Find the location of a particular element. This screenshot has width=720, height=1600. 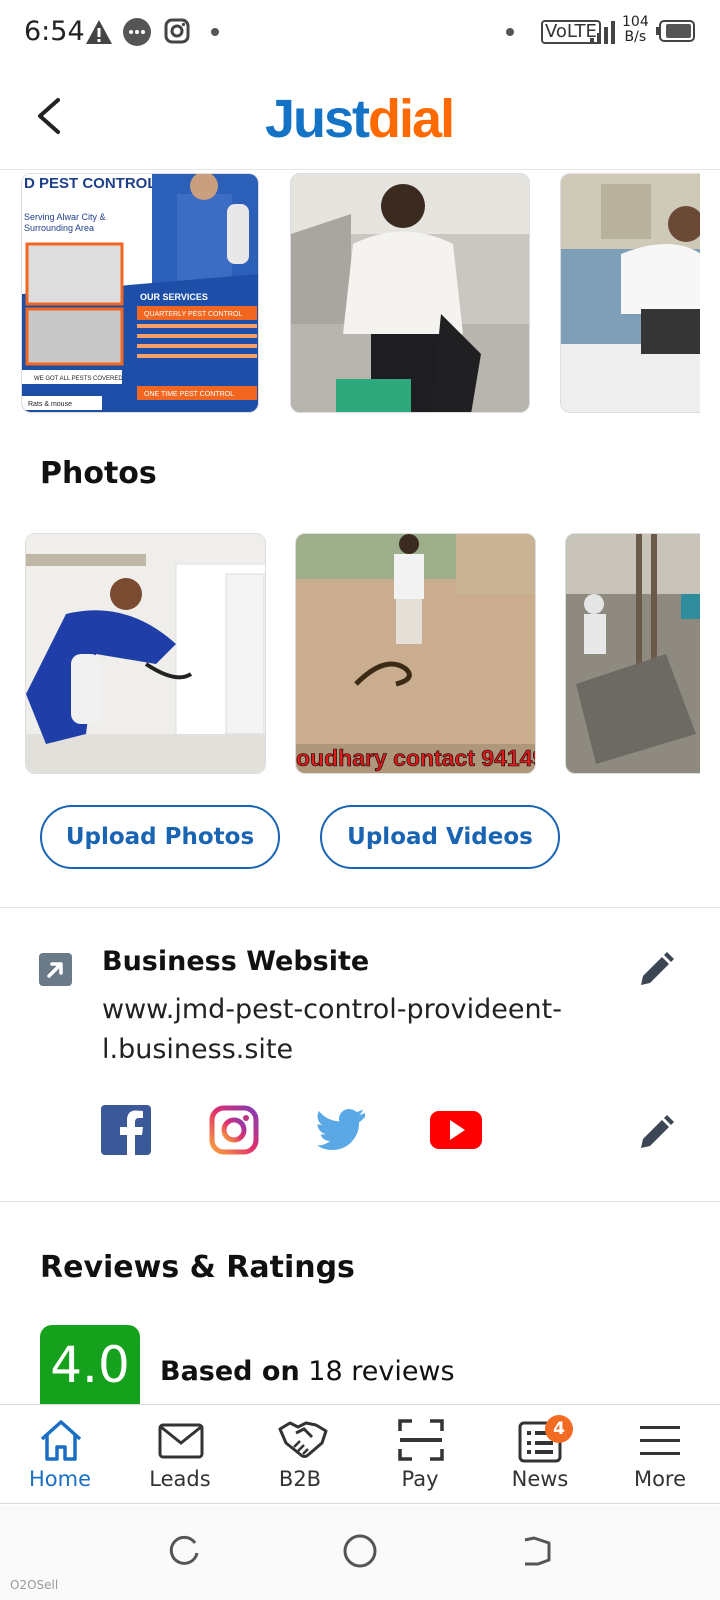

nav-label-home: Home is located at coordinates (59, 1479).